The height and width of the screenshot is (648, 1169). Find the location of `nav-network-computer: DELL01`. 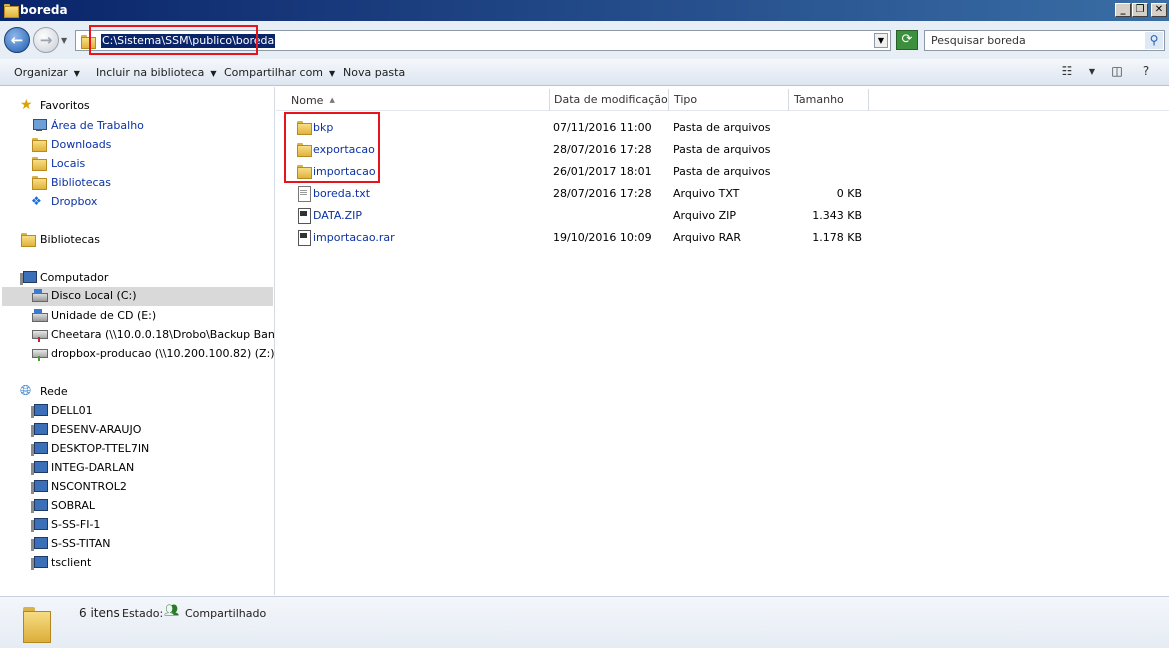

nav-network-computer: DELL01 is located at coordinates (151, 411).